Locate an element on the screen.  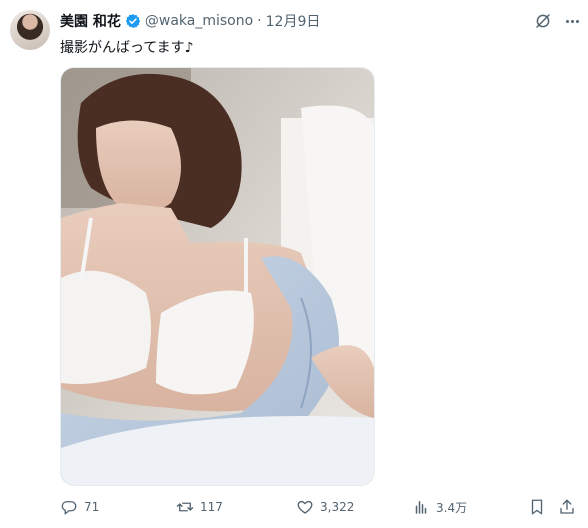
author-name: 美園 和花 is located at coordinates (90, 21).